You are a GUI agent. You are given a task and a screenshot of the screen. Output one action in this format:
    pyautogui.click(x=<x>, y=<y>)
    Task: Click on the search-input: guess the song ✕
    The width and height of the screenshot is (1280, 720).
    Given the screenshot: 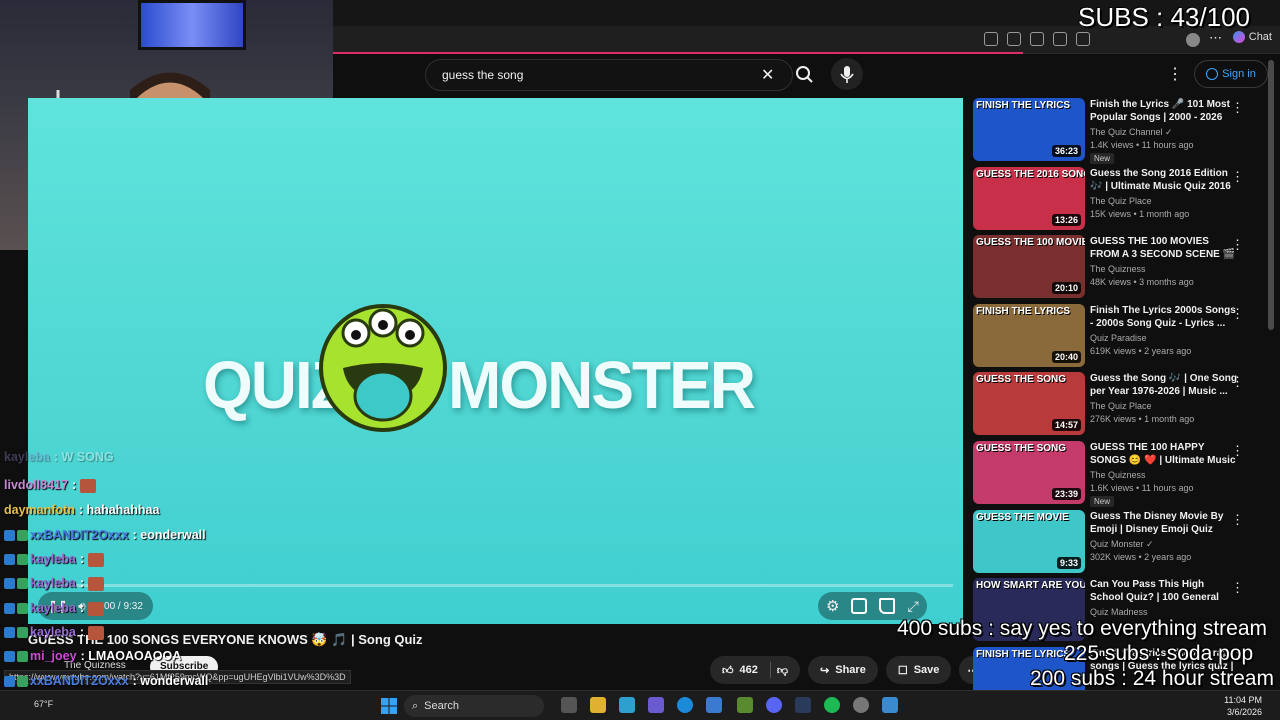 What is the action you would take?
    pyautogui.click(x=609, y=75)
    